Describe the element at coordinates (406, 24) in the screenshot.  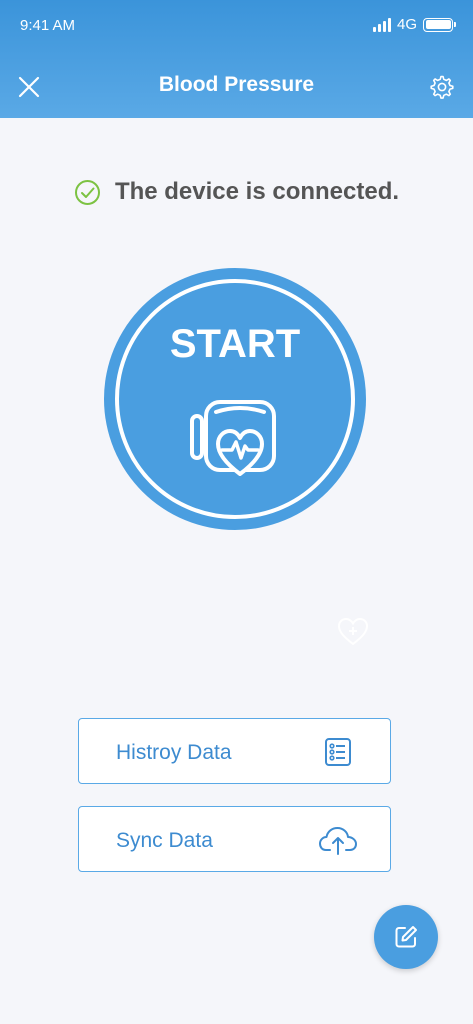
I see `network-type: 4G` at that location.